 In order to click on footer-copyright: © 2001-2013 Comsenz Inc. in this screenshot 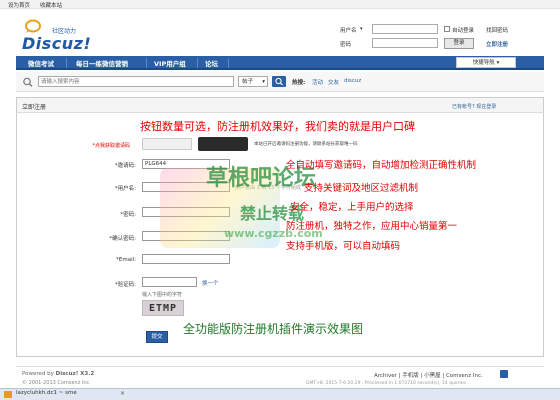, I will do `click(56, 383)`.